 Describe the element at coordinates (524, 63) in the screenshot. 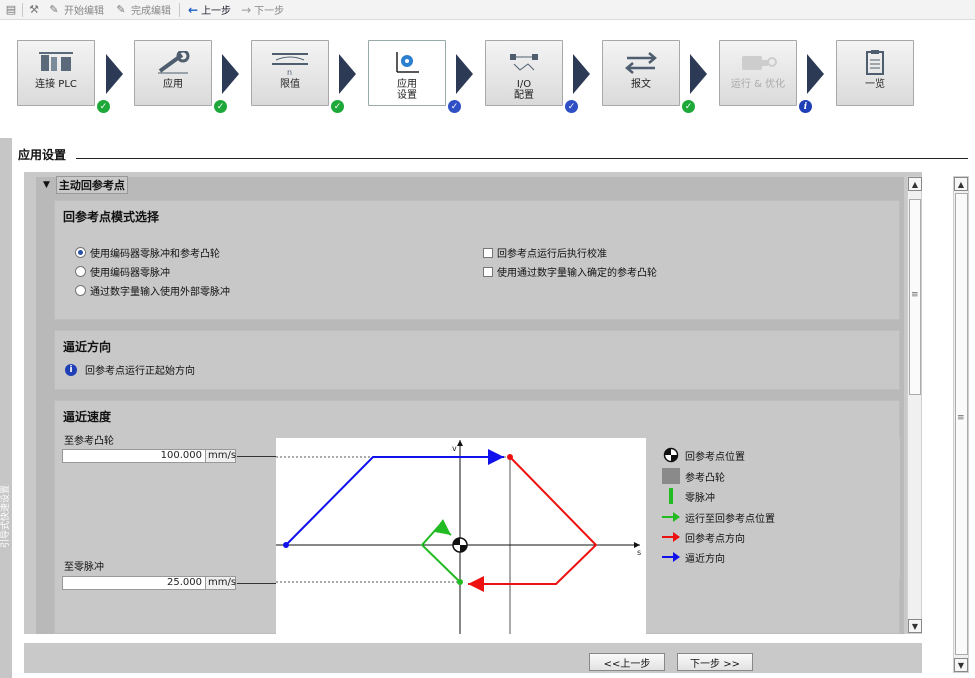

I see `io-icon` at that location.